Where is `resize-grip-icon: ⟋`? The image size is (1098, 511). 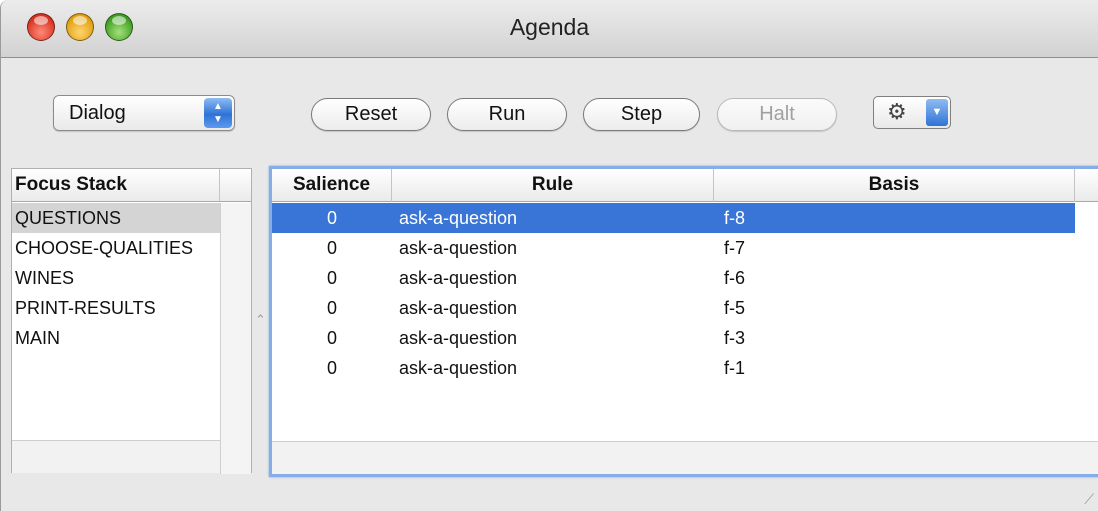
resize-grip-icon: ⟋ is located at coordinates (1089, 499).